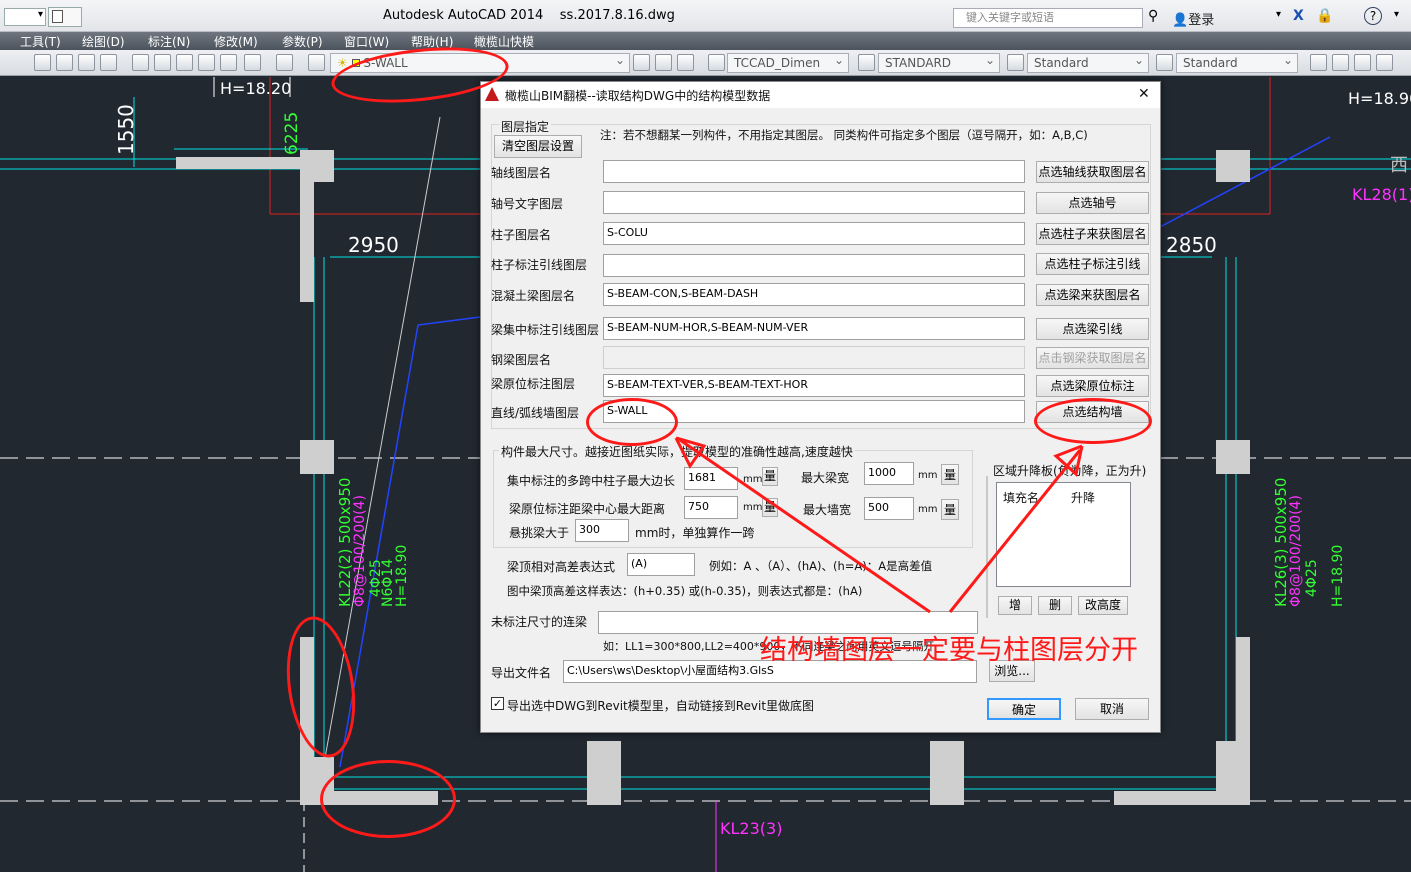  Describe the element at coordinates (1063, 534) in the screenshot. I see `region-list: 填充名 升降` at that location.